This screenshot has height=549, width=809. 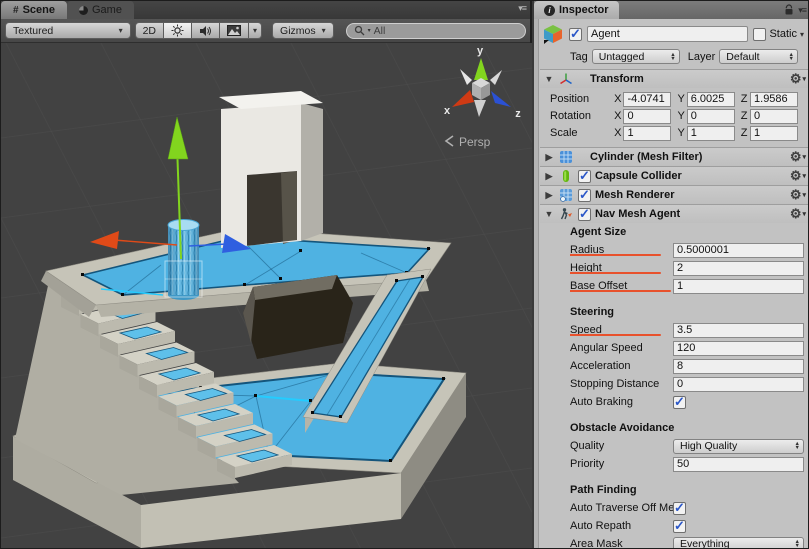 What do you see at coordinates (646, 157) in the screenshot?
I see `component-title: Cylinder (Mesh Filter)` at bounding box center [646, 157].